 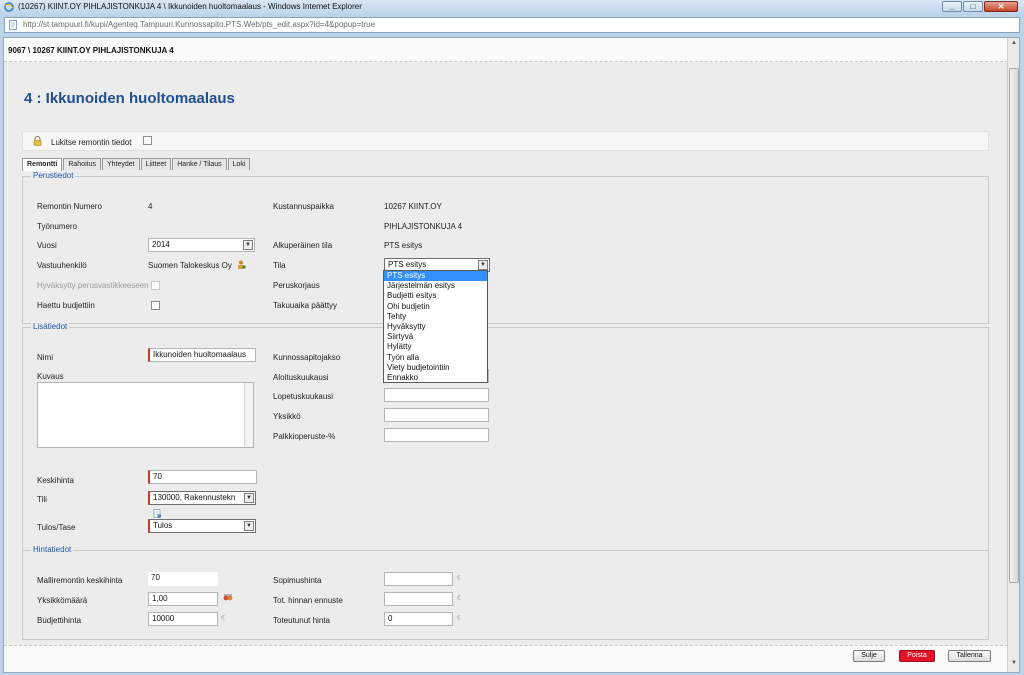 I want to click on ennuste-currency: €, so click(x=459, y=598).